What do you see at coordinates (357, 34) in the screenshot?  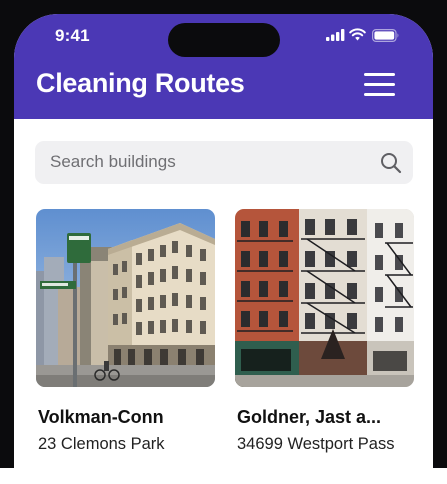 I see `wifi-icon` at bounding box center [357, 34].